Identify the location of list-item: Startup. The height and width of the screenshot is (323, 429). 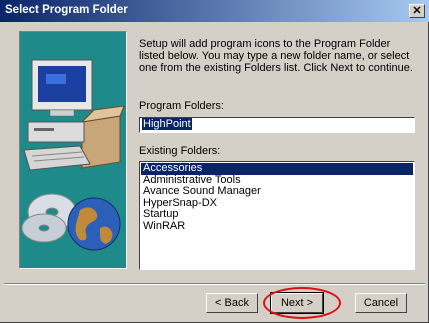
(277, 214).